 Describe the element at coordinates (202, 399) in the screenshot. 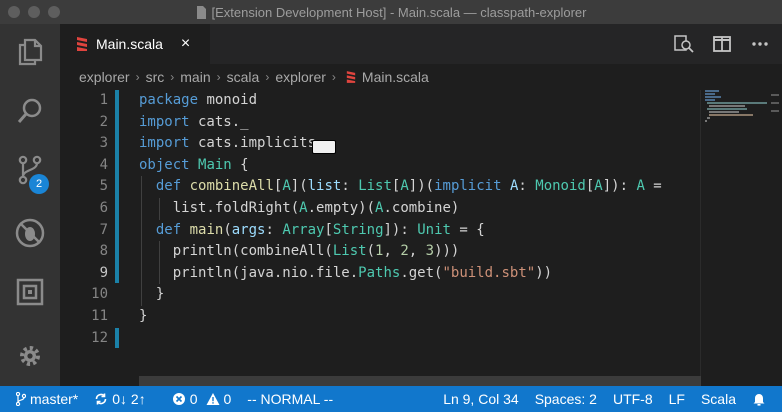

I see `problems-indicator: 0 0` at that location.